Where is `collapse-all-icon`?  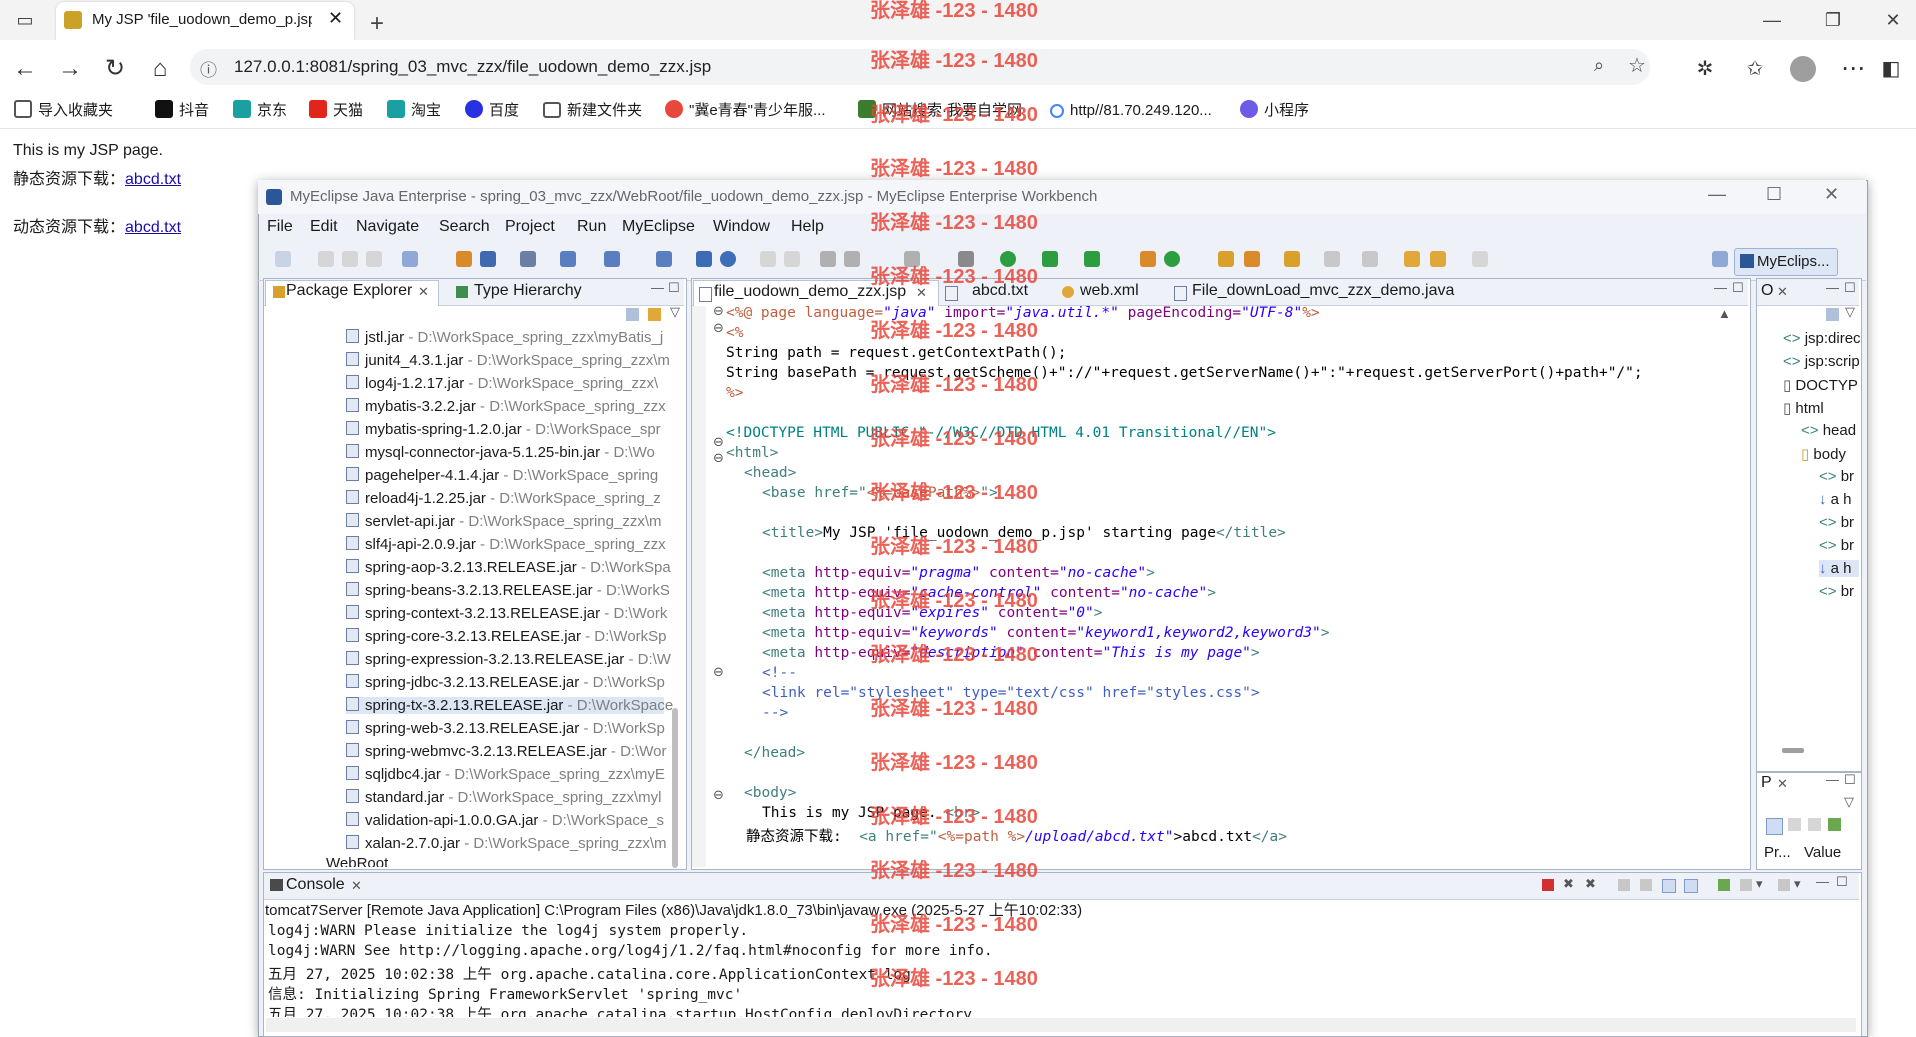 collapse-all-icon is located at coordinates (632, 314).